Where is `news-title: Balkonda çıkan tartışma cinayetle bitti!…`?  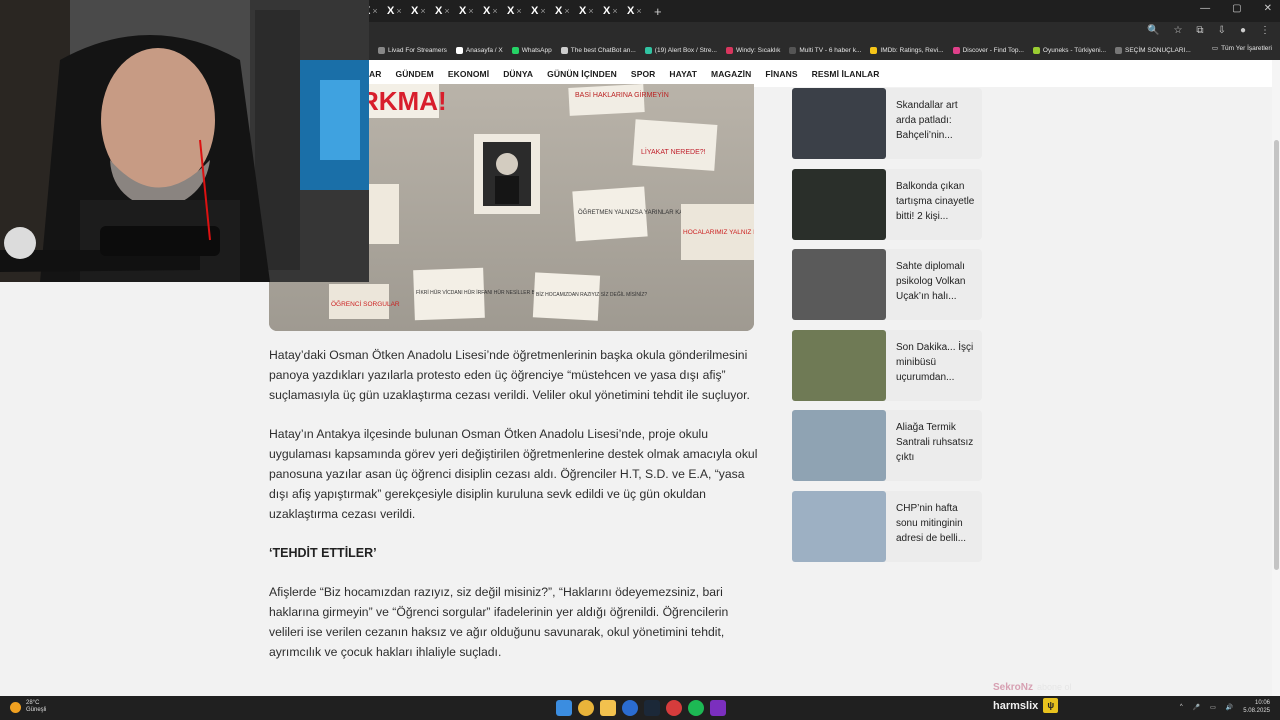
news-title: Balkonda çıkan tartışma cinayetle bitti!… is located at coordinates (934, 204).